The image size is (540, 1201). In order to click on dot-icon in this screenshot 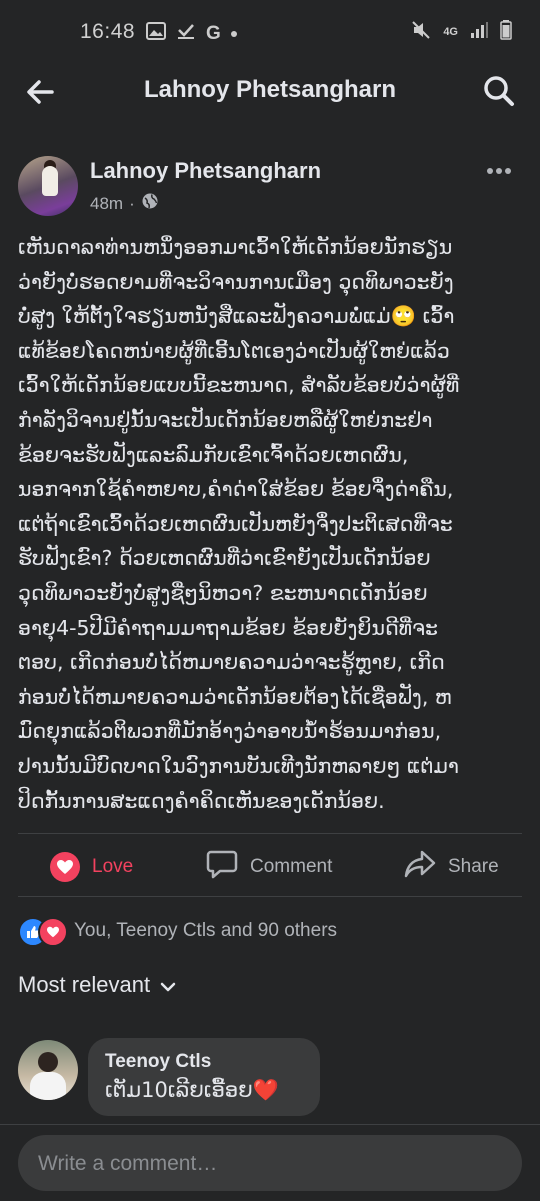, I will do `click(233, 33)`.